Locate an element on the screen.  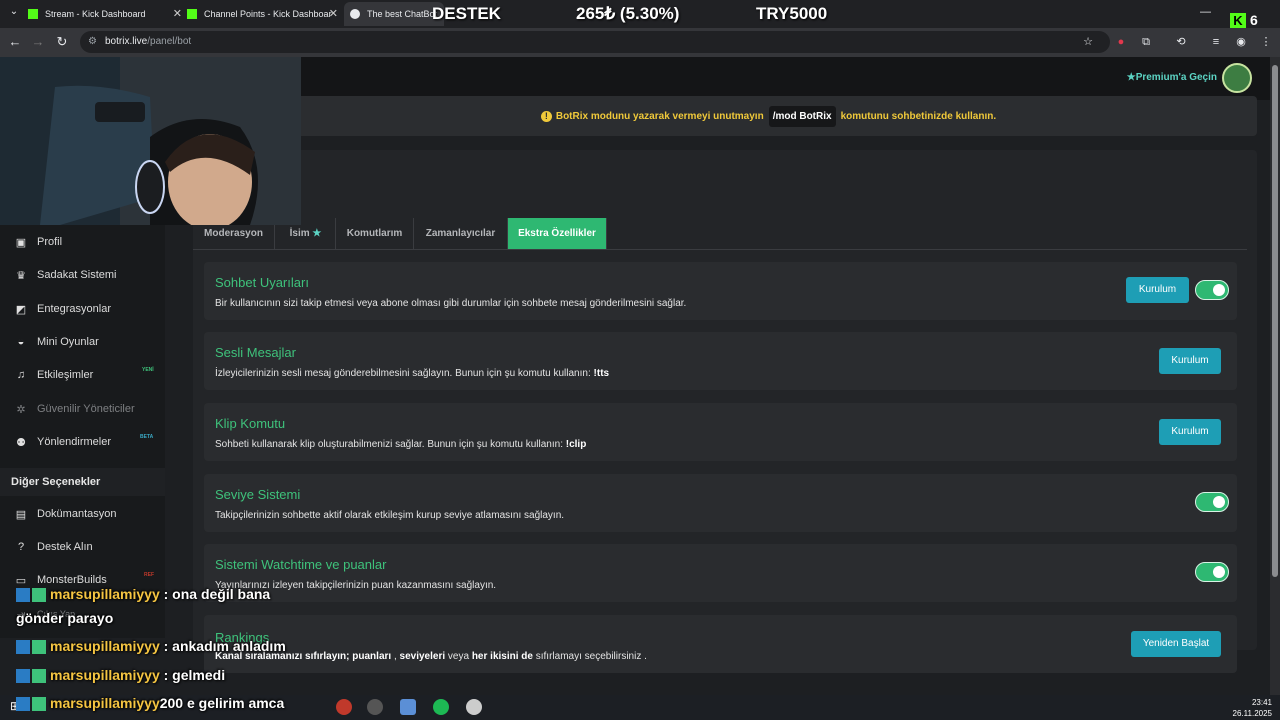
seviye-sistemi-toggle is located at coordinates (1212, 502).